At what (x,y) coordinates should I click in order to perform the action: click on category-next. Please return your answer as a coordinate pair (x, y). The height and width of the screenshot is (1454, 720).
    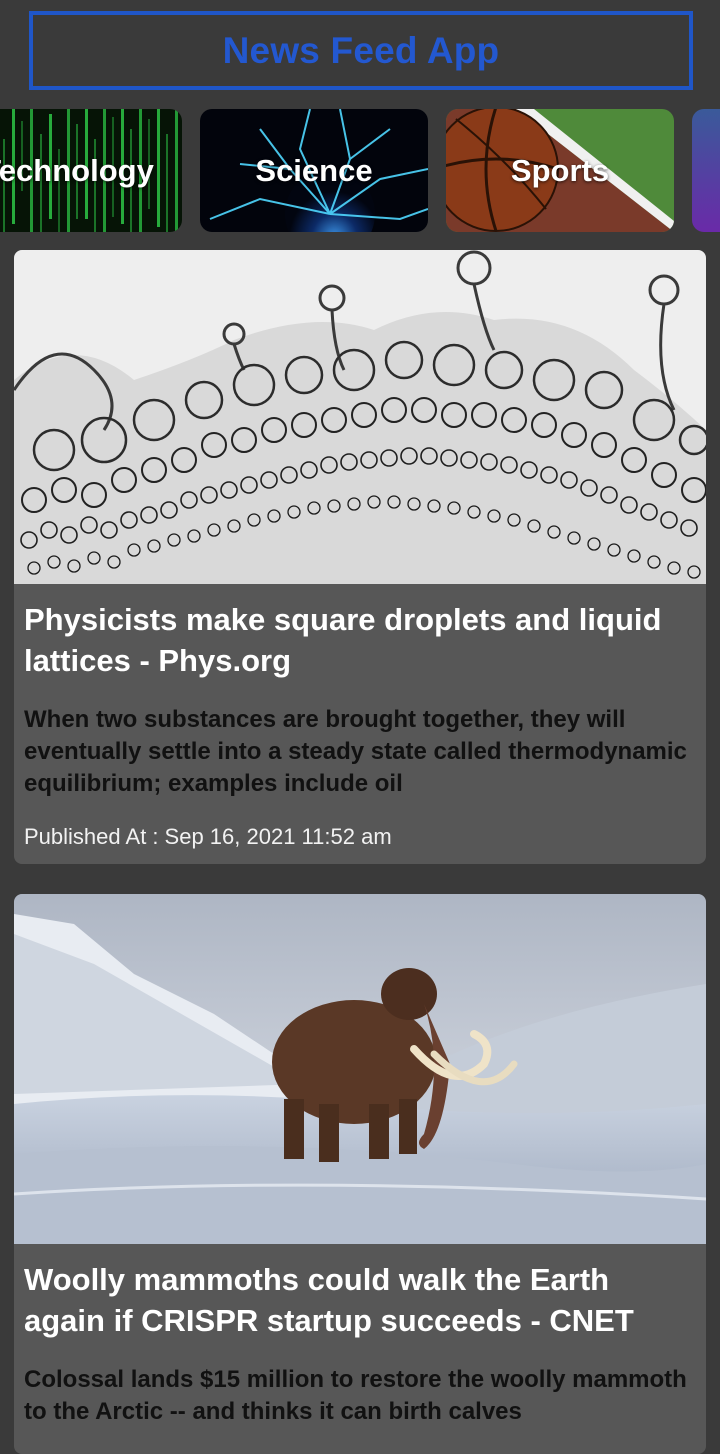
    Looking at the image, I should click on (706, 170).